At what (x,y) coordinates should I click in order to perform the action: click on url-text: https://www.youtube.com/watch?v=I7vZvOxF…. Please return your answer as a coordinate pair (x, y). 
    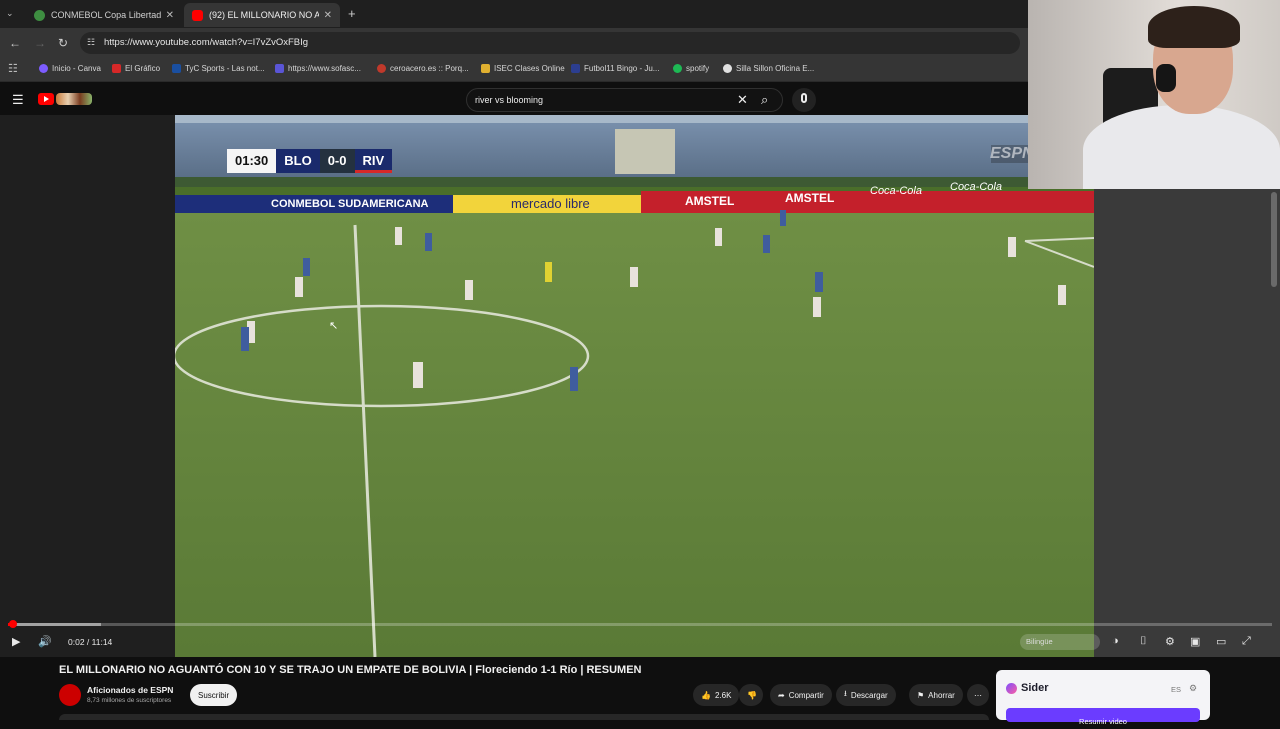
    Looking at the image, I should click on (206, 42).